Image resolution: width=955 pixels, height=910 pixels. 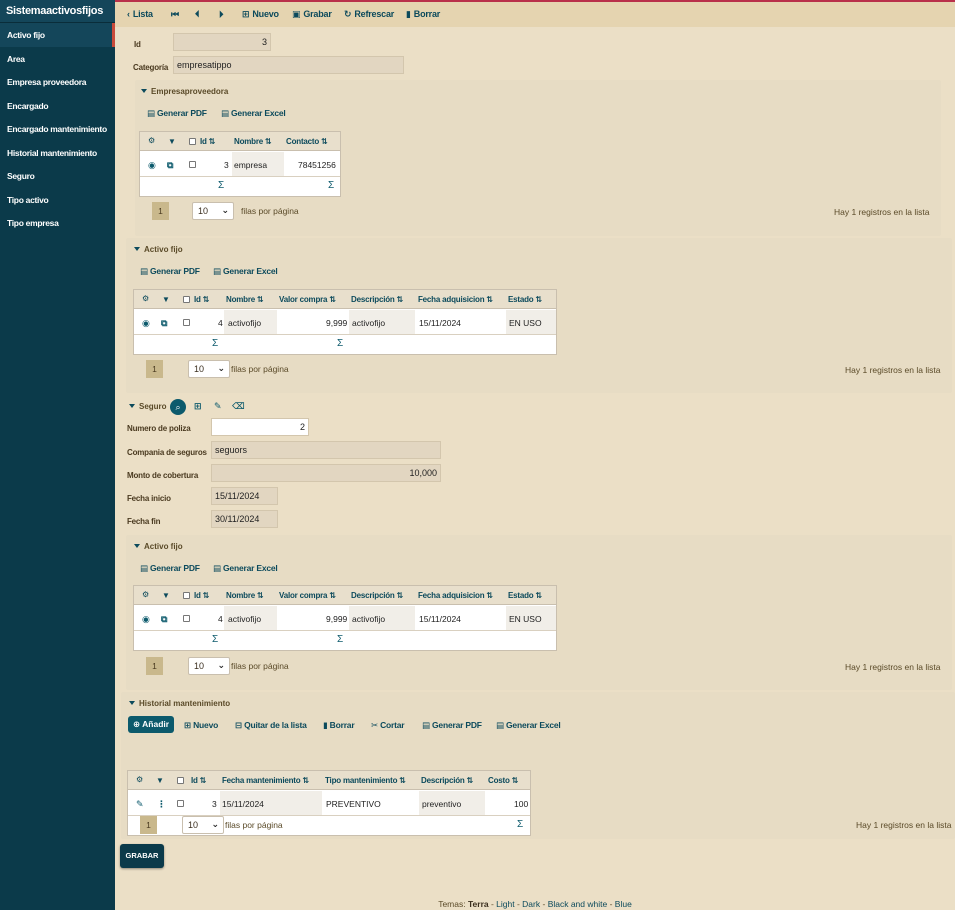 What do you see at coordinates (238, 406) in the screenshot?
I see `eraser-icon: ⌫` at bounding box center [238, 406].